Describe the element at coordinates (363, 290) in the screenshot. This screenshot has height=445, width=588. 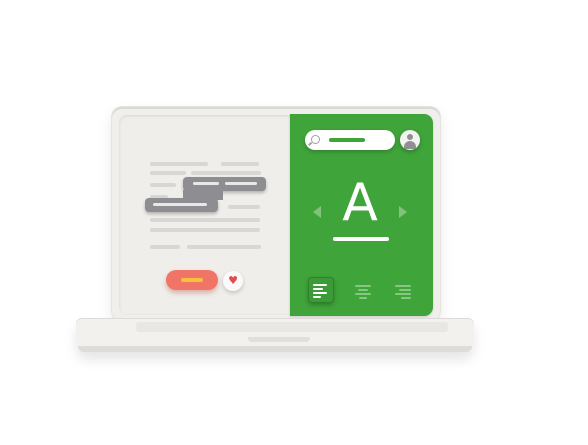
I see `align-center-icon` at that location.